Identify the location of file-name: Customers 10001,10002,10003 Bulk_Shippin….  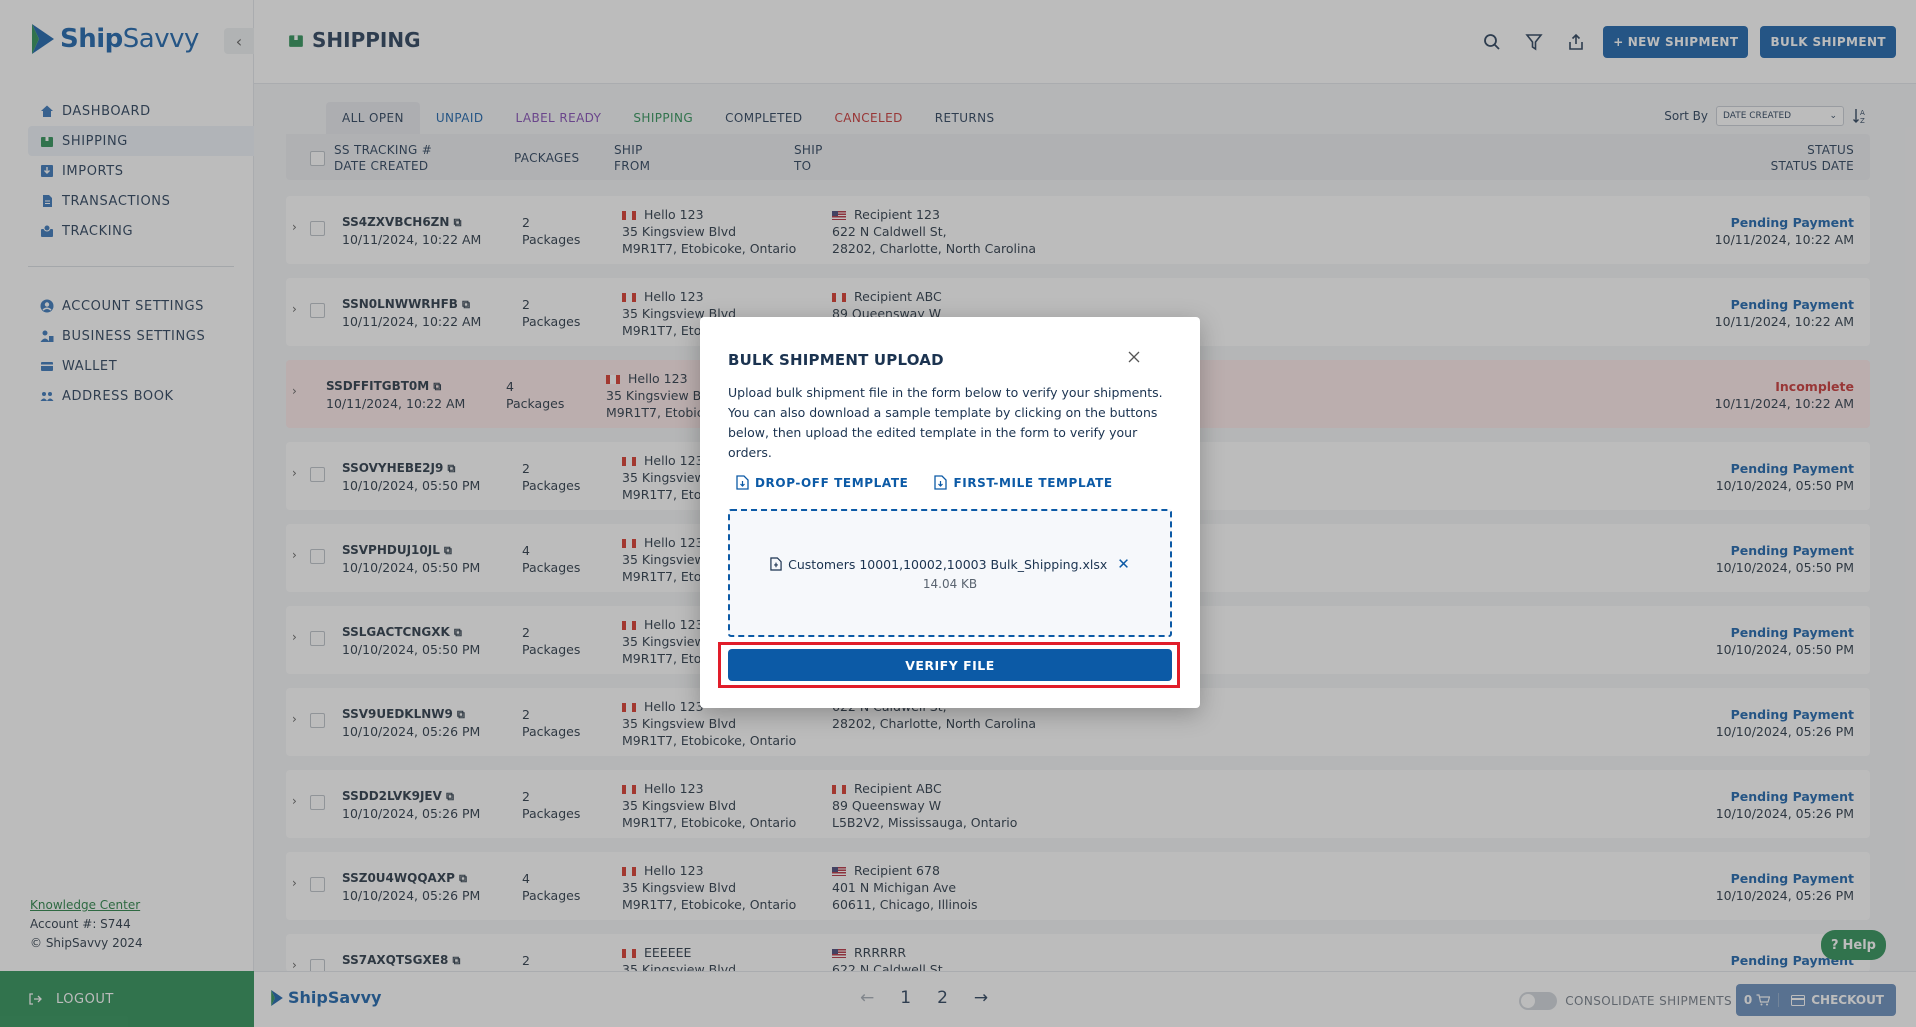
(948, 564).